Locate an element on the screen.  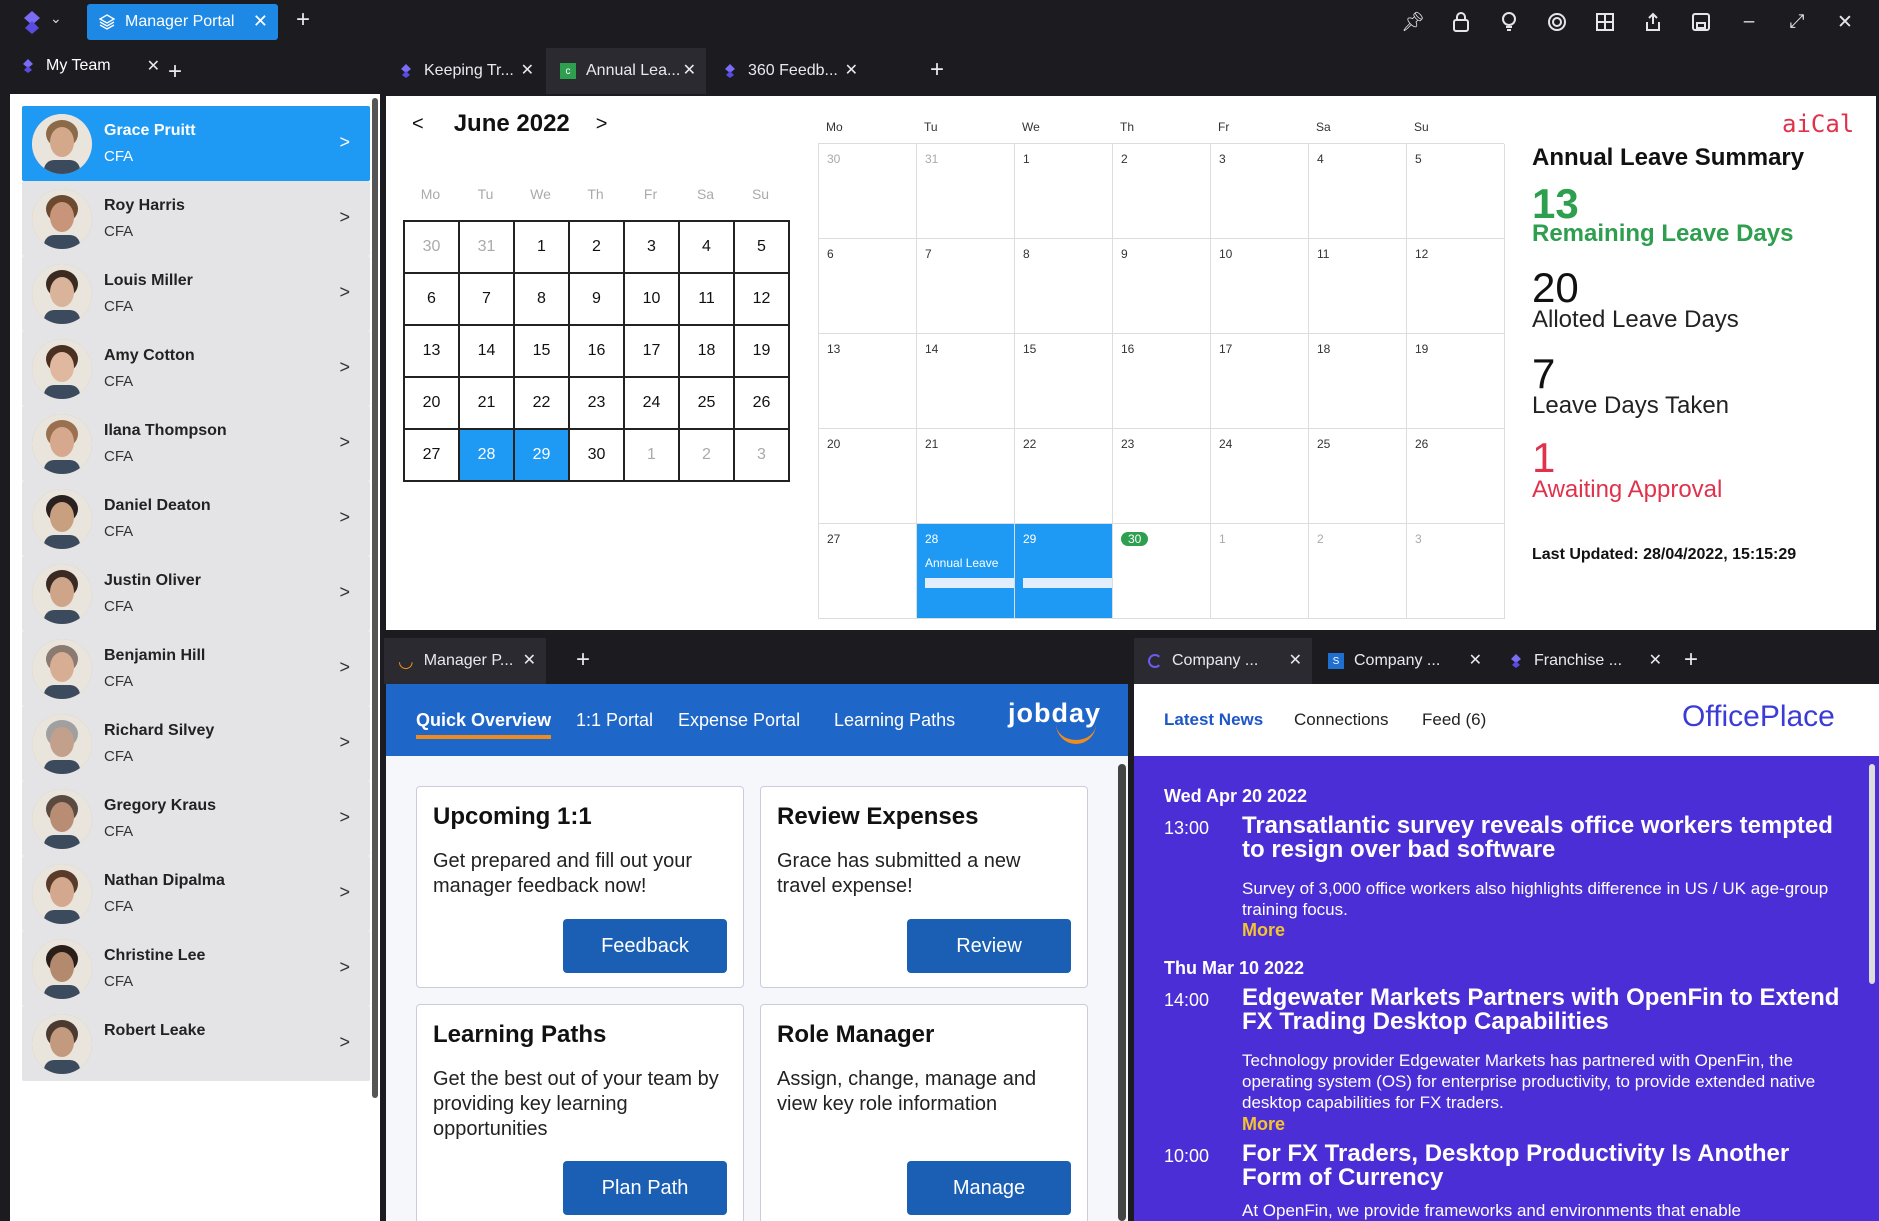
team-member-card: Grace Pruitt CFA > is located at coordinates (196, 143).